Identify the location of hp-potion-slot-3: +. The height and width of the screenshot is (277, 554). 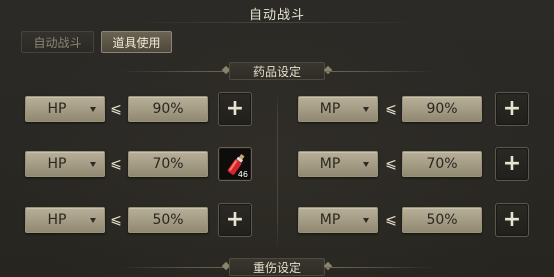
(235, 220).